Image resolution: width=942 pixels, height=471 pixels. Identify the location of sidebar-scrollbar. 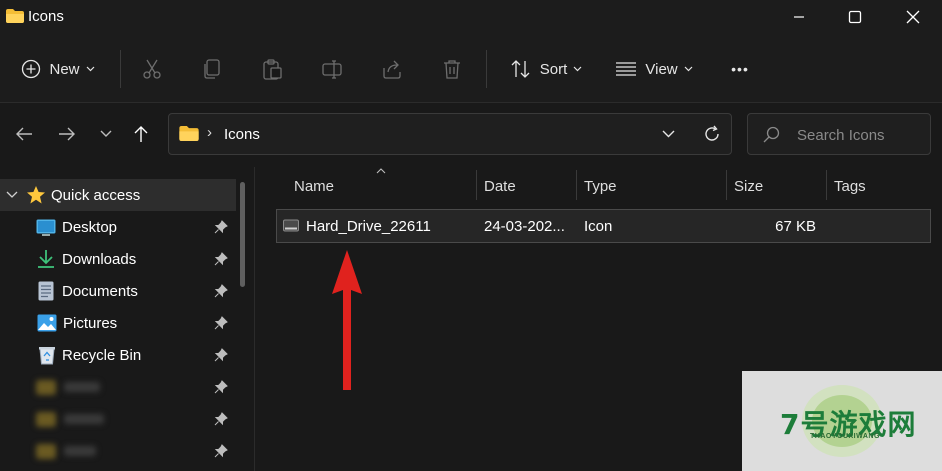
(242, 234).